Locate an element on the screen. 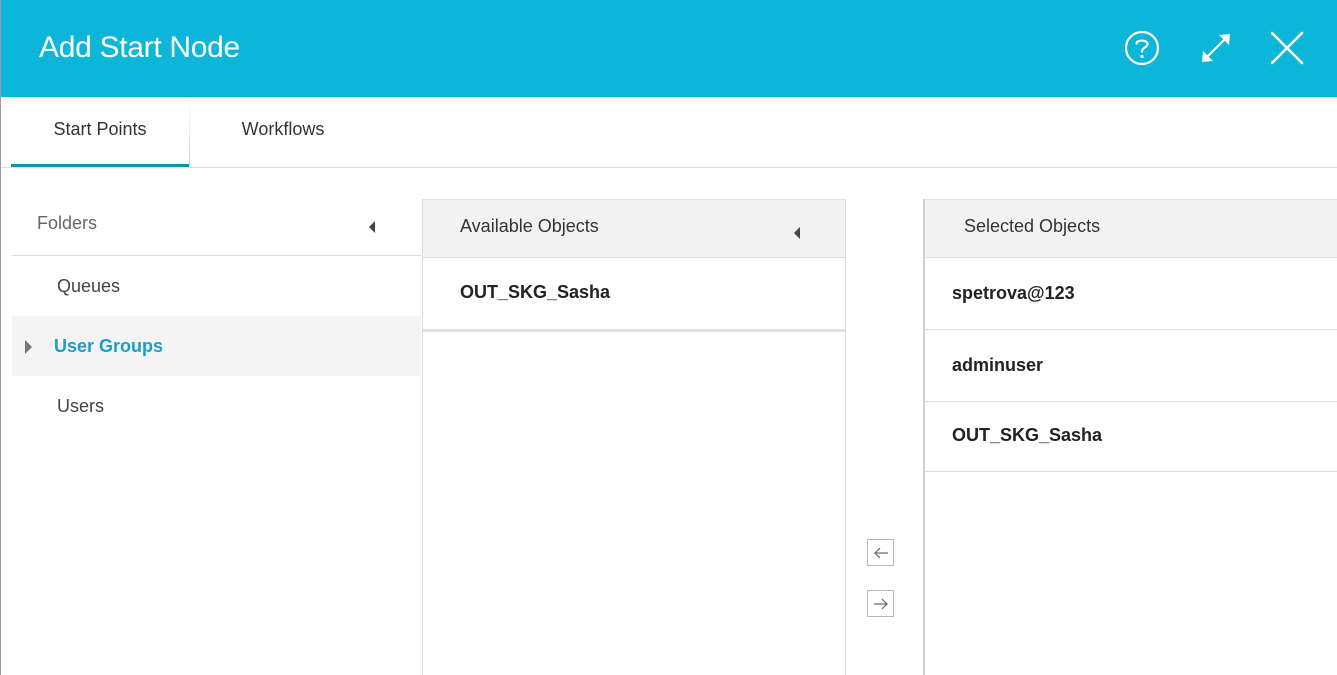 The image size is (1337, 675). tab-label: Workflows is located at coordinates (283, 129).